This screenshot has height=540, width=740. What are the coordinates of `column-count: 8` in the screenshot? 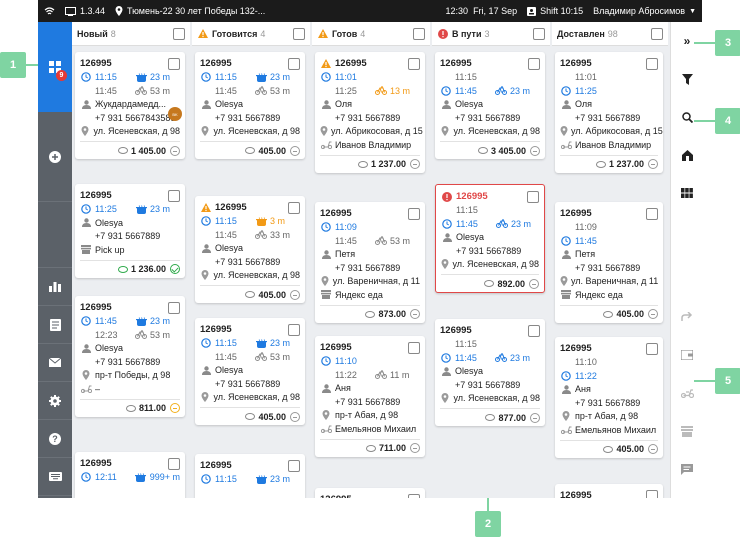 It's located at (113, 33).